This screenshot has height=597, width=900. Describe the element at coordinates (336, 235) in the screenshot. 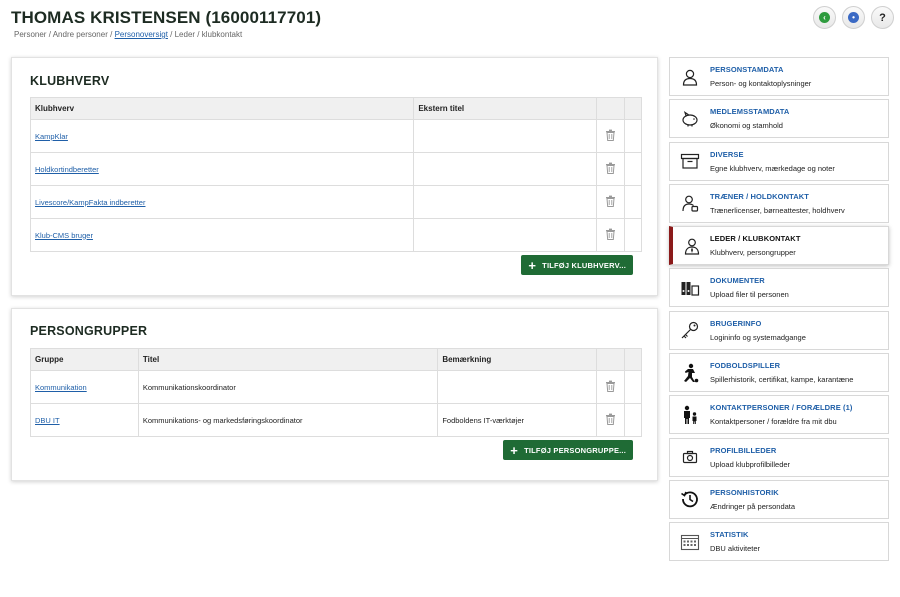

I see `table-row: Klub-CMS bruger` at that location.